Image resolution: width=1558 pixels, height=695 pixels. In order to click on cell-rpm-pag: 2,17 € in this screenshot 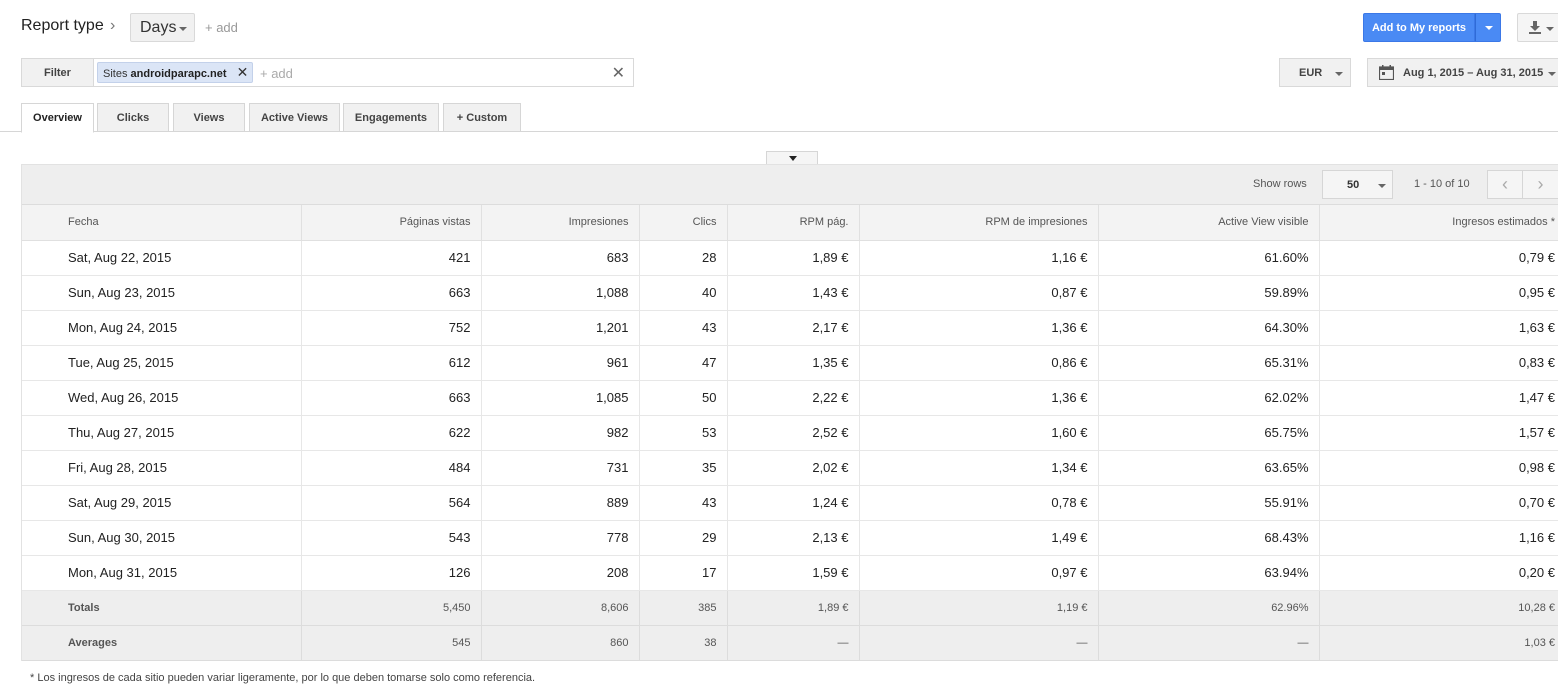, I will do `click(793, 328)`.